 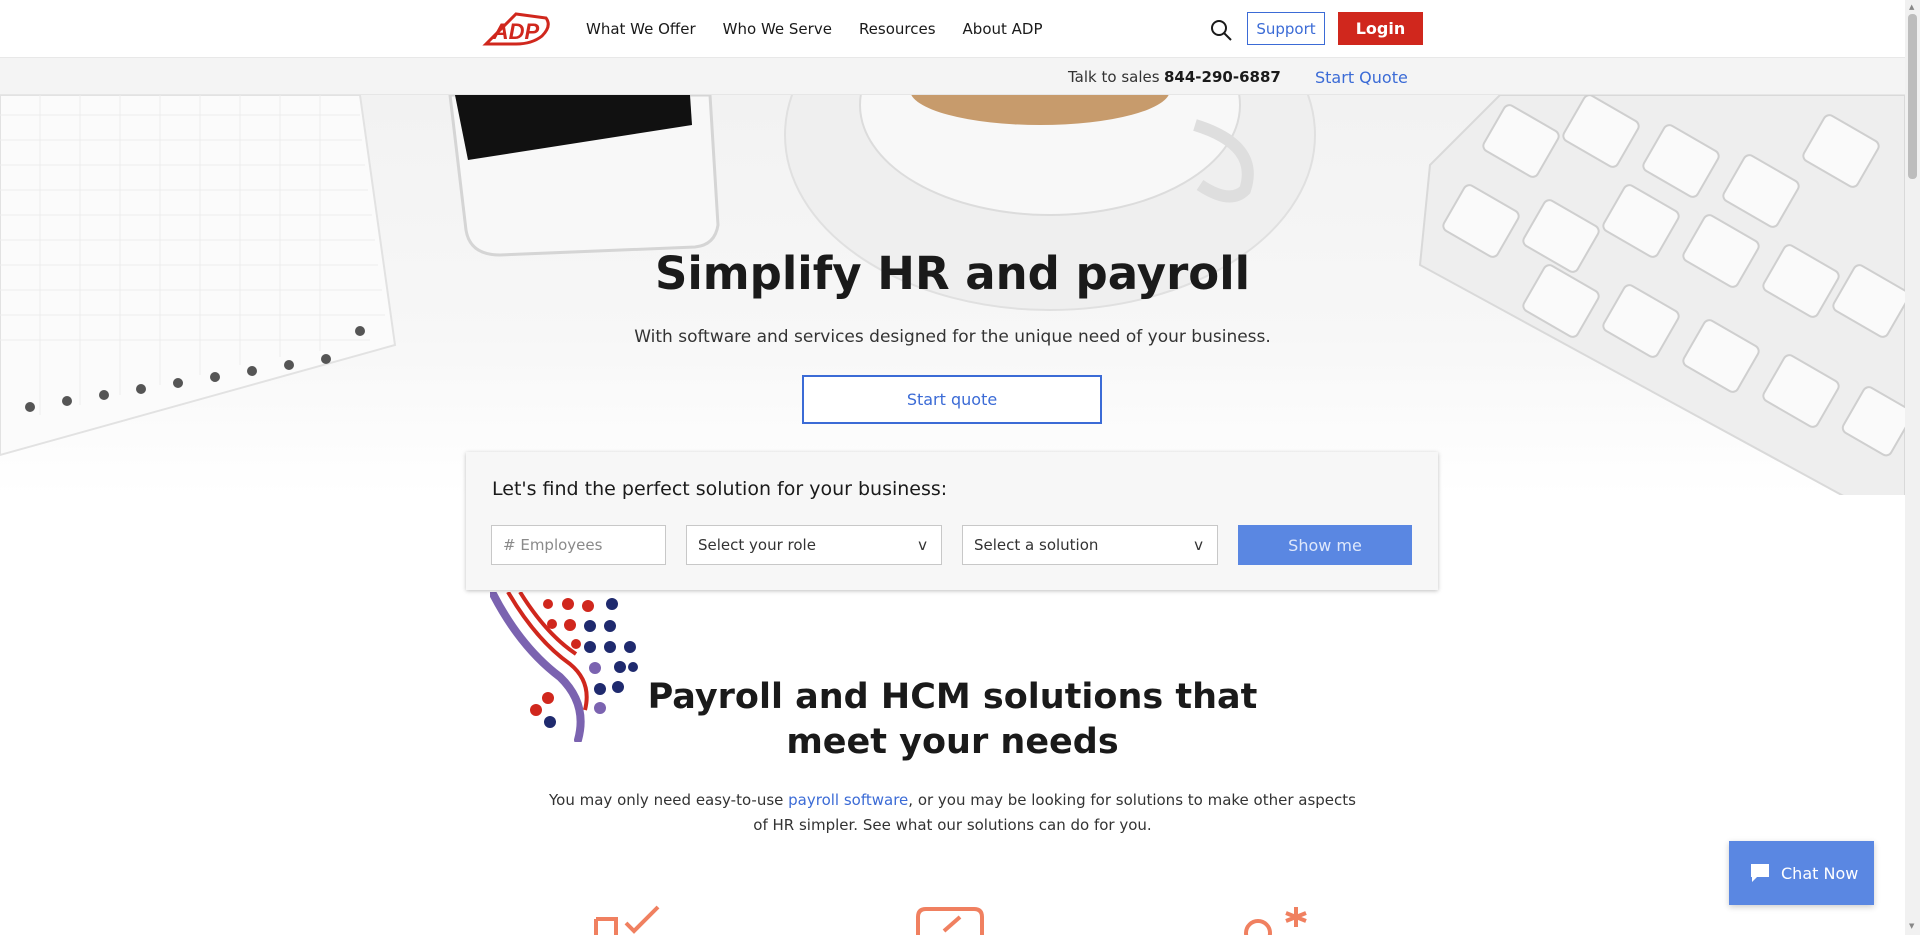 I want to click on role-select: Select your role v, so click(x=814, y=545).